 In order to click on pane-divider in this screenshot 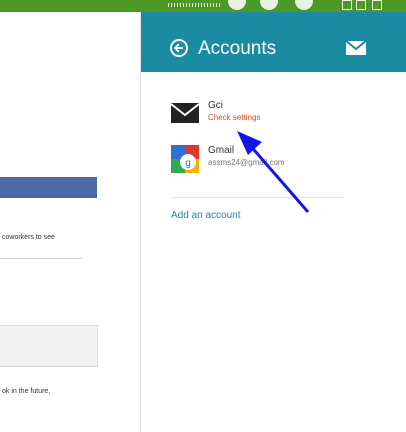, I will do `click(258, 197)`.